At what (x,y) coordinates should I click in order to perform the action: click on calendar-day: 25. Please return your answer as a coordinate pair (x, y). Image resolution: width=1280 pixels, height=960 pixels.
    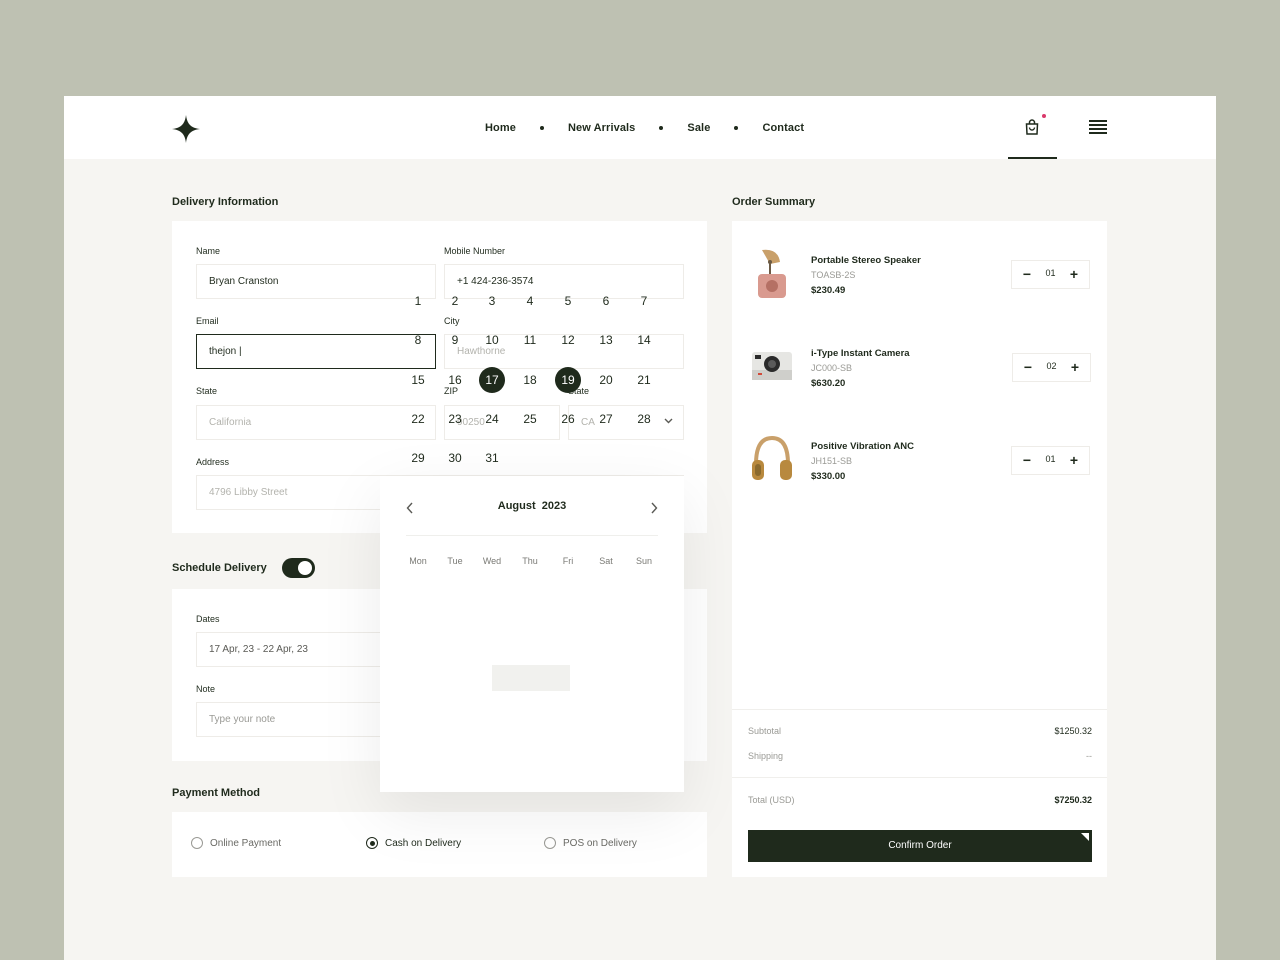
    Looking at the image, I should click on (530, 419).